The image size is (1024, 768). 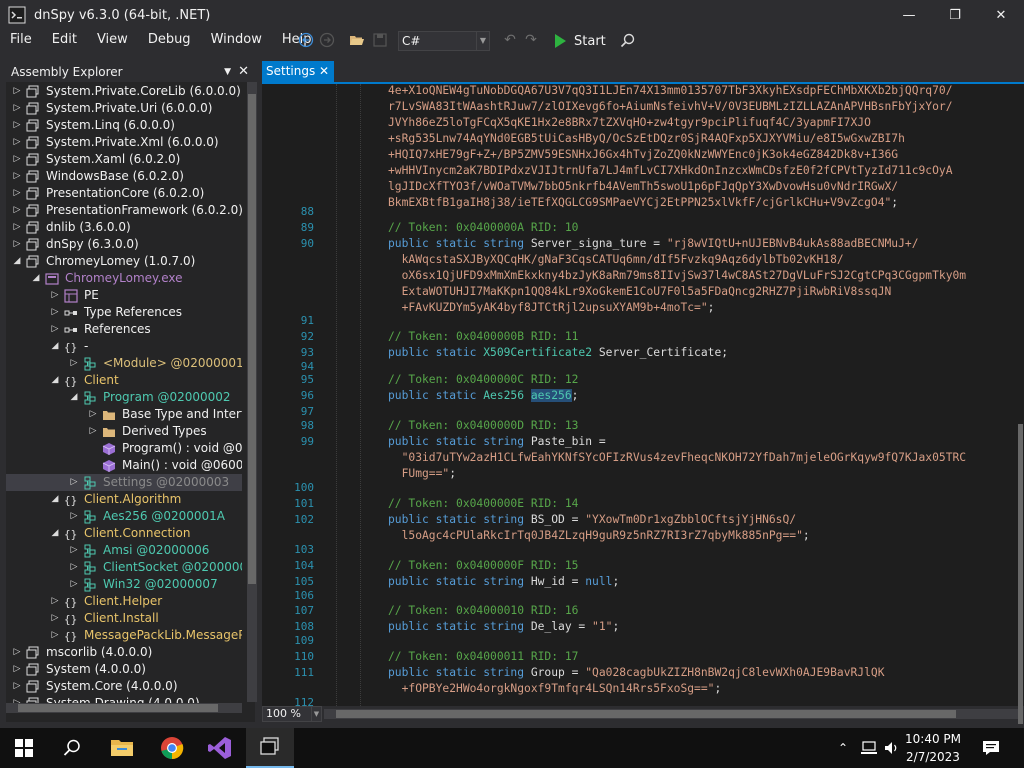 I want to click on editor-vertical-scrollbar, so click(x=1021, y=404).